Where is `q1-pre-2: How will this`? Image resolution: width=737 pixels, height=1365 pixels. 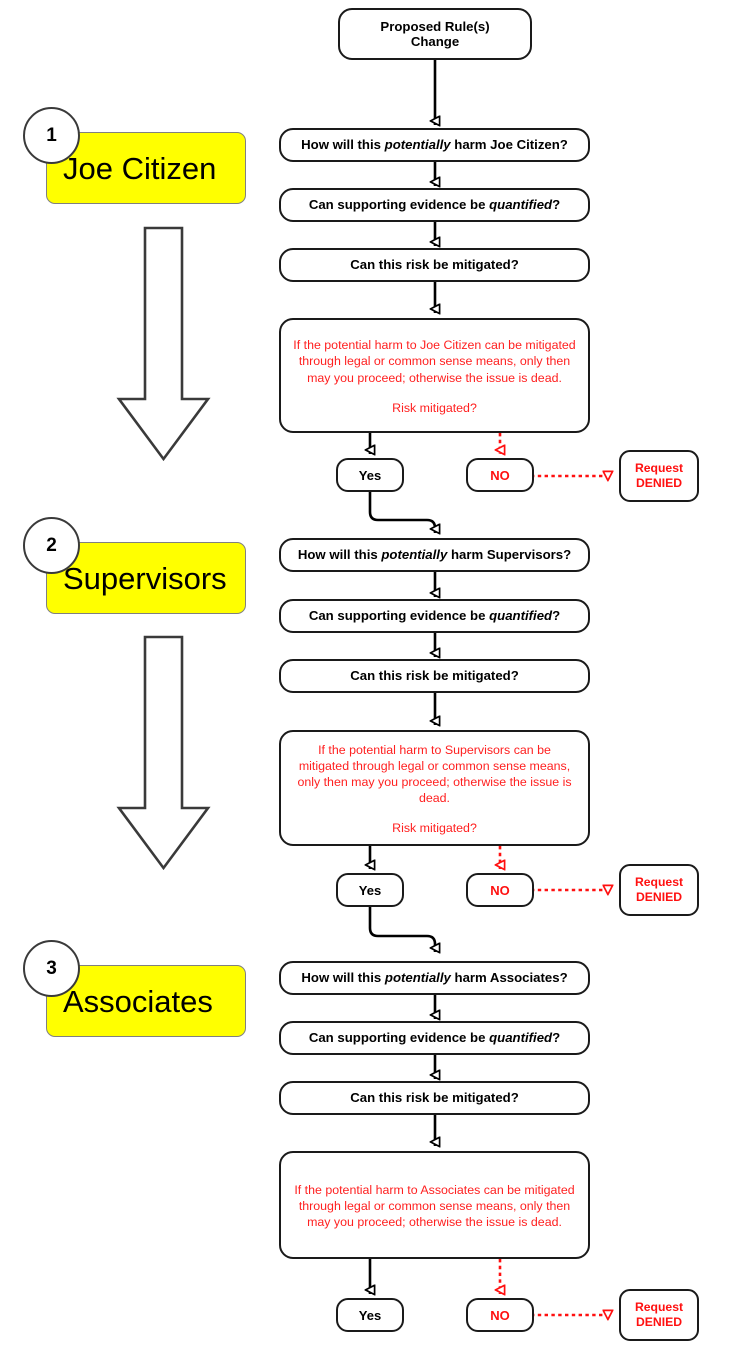 q1-pre-2: How will this is located at coordinates (339, 555).